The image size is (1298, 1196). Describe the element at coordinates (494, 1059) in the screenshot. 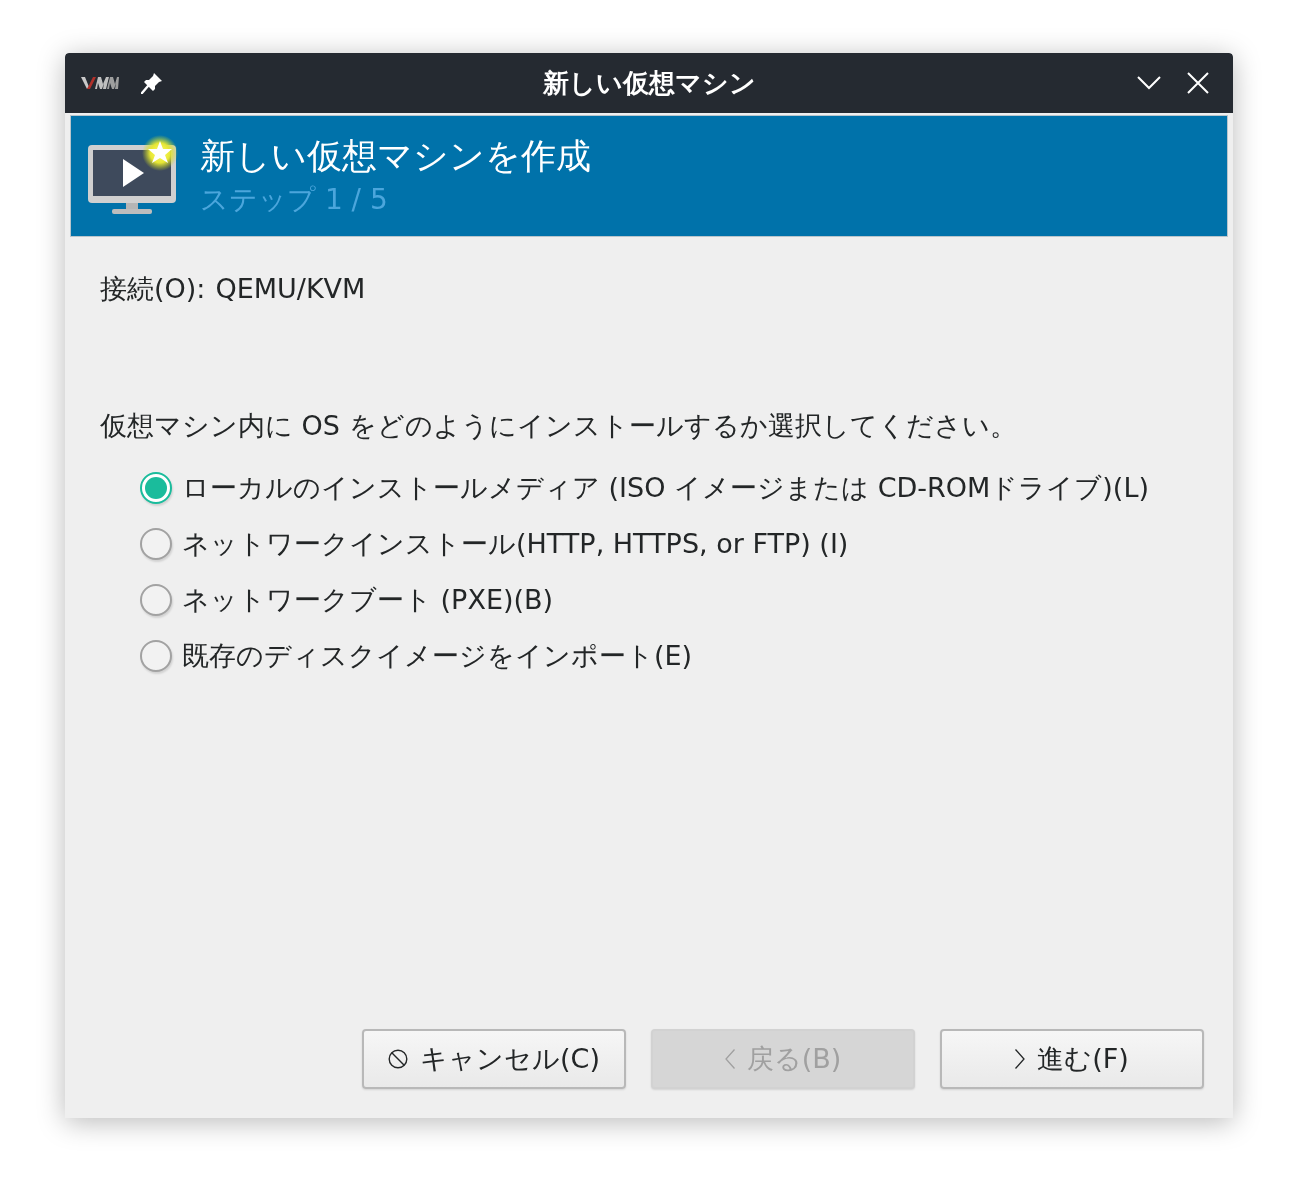

I see `cancel-button: キャンセル(C)` at that location.